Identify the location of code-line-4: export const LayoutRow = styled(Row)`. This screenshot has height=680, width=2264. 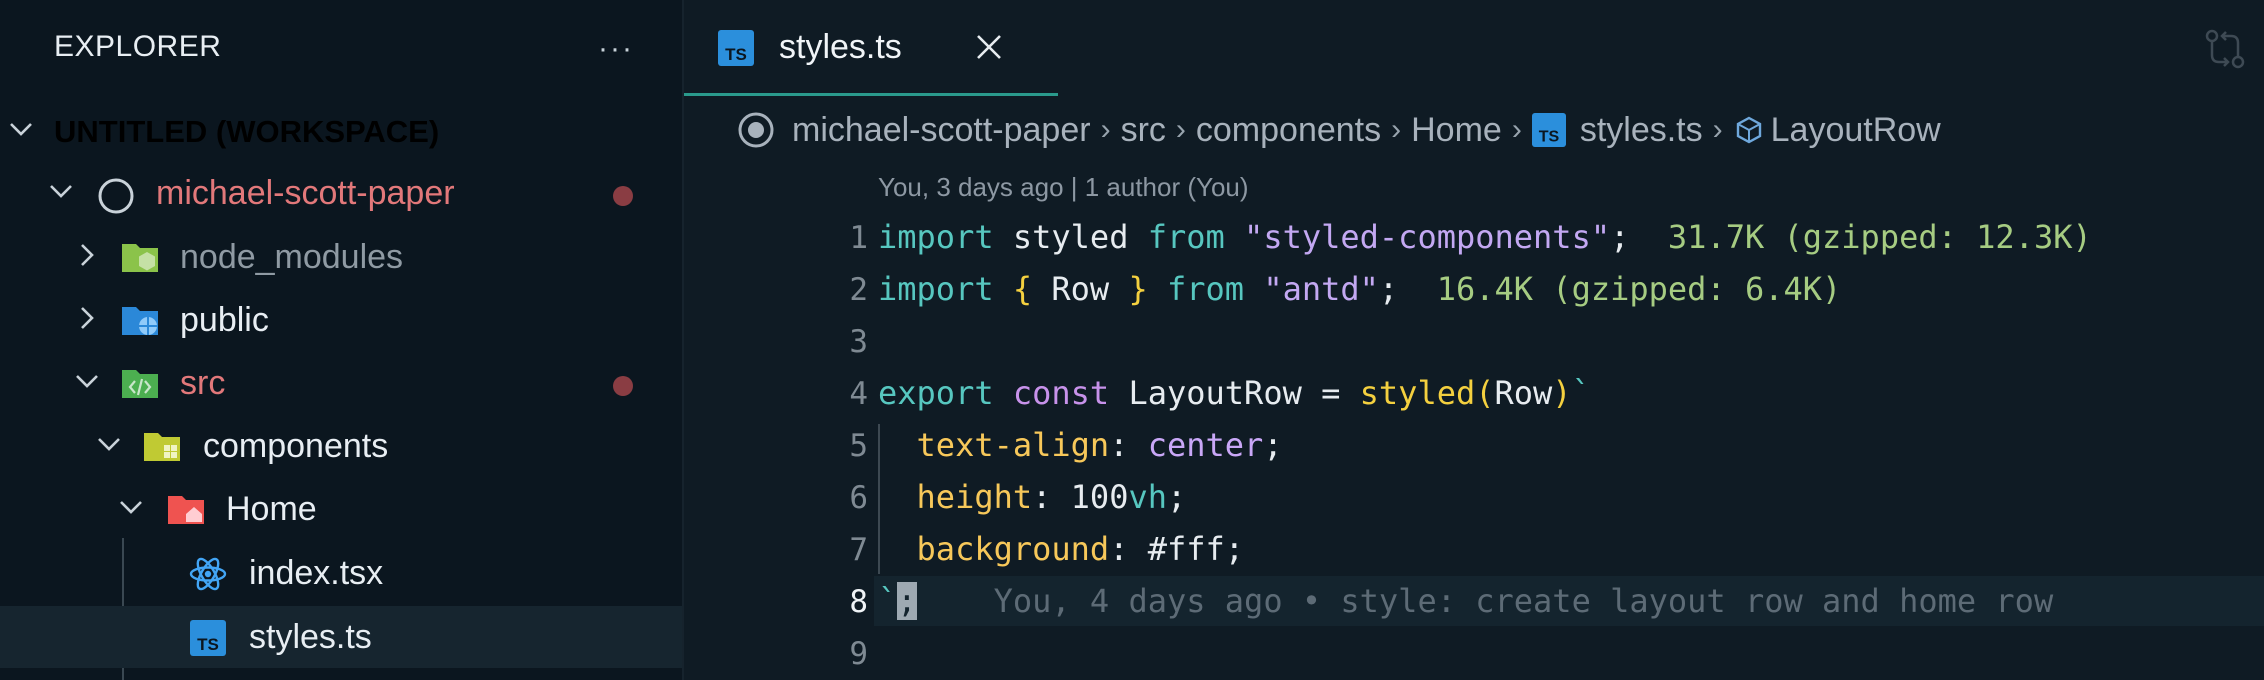
(1234, 393).